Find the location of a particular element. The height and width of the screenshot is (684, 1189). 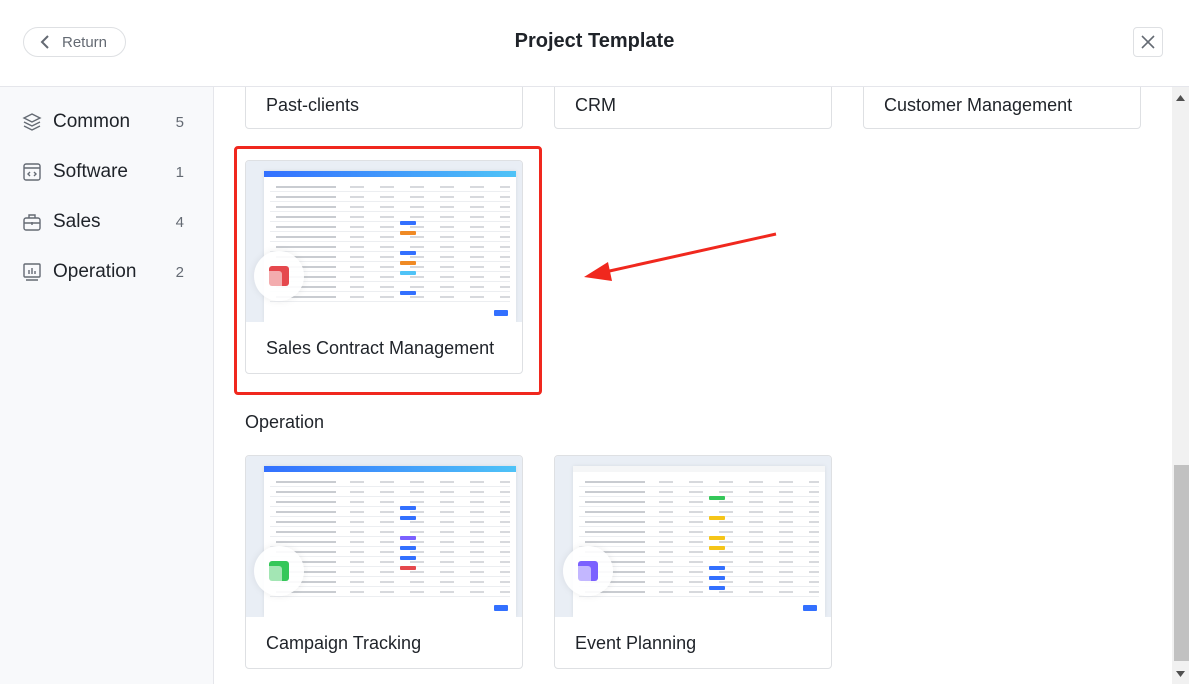

scrollbar is located at coordinates (1180, 385).